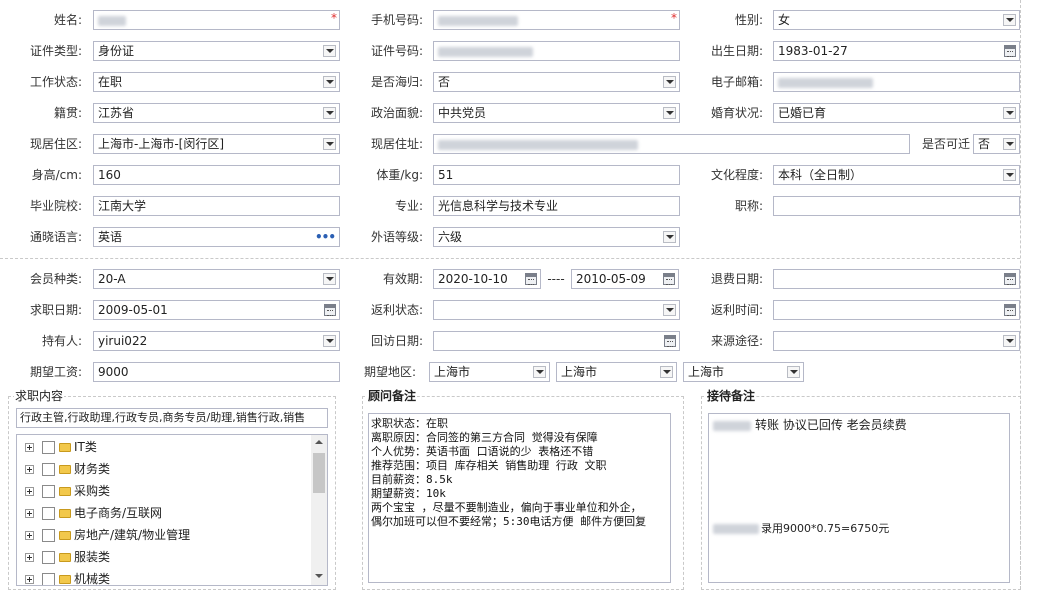 Image resolution: width=1041 pixels, height=590 pixels. What do you see at coordinates (484, 437) in the screenshot?
I see `note-line: 离职原因：合同签的第三方合同 觉得没有保障` at bounding box center [484, 437].